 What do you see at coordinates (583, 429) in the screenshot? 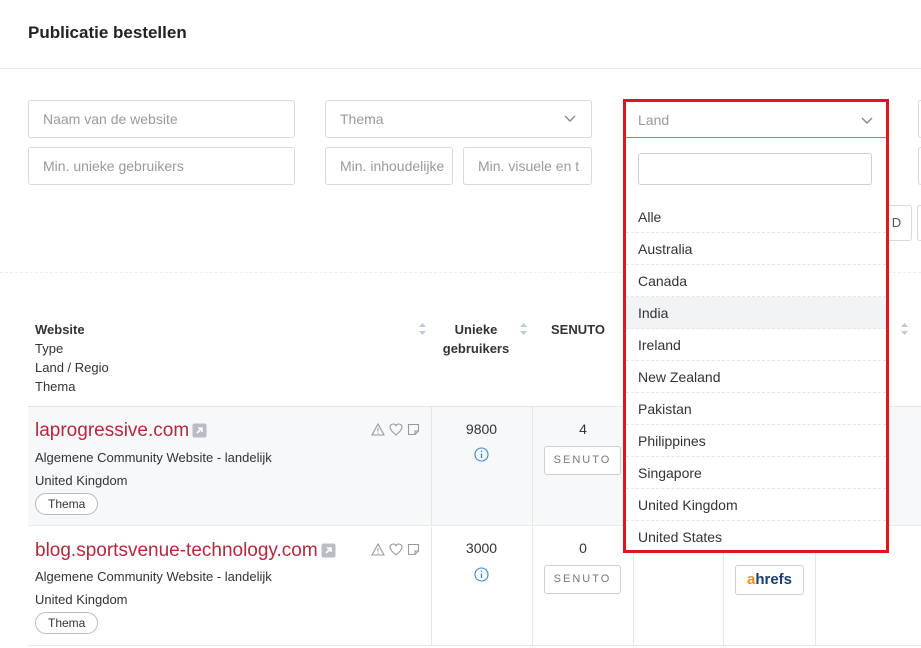
I see `senuto-value: 4` at bounding box center [583, 429].